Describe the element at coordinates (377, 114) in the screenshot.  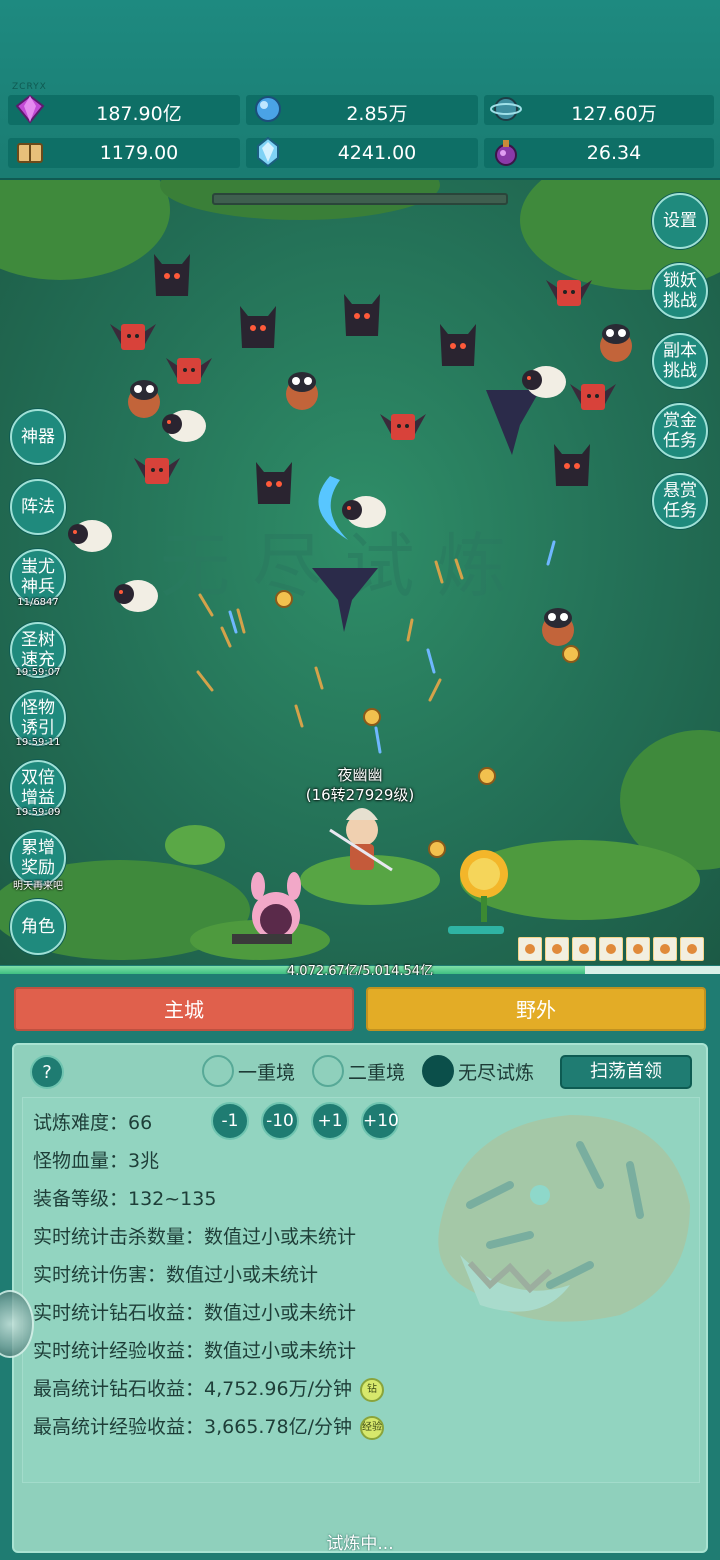
I see `resource-value: 2.85万` at that location.